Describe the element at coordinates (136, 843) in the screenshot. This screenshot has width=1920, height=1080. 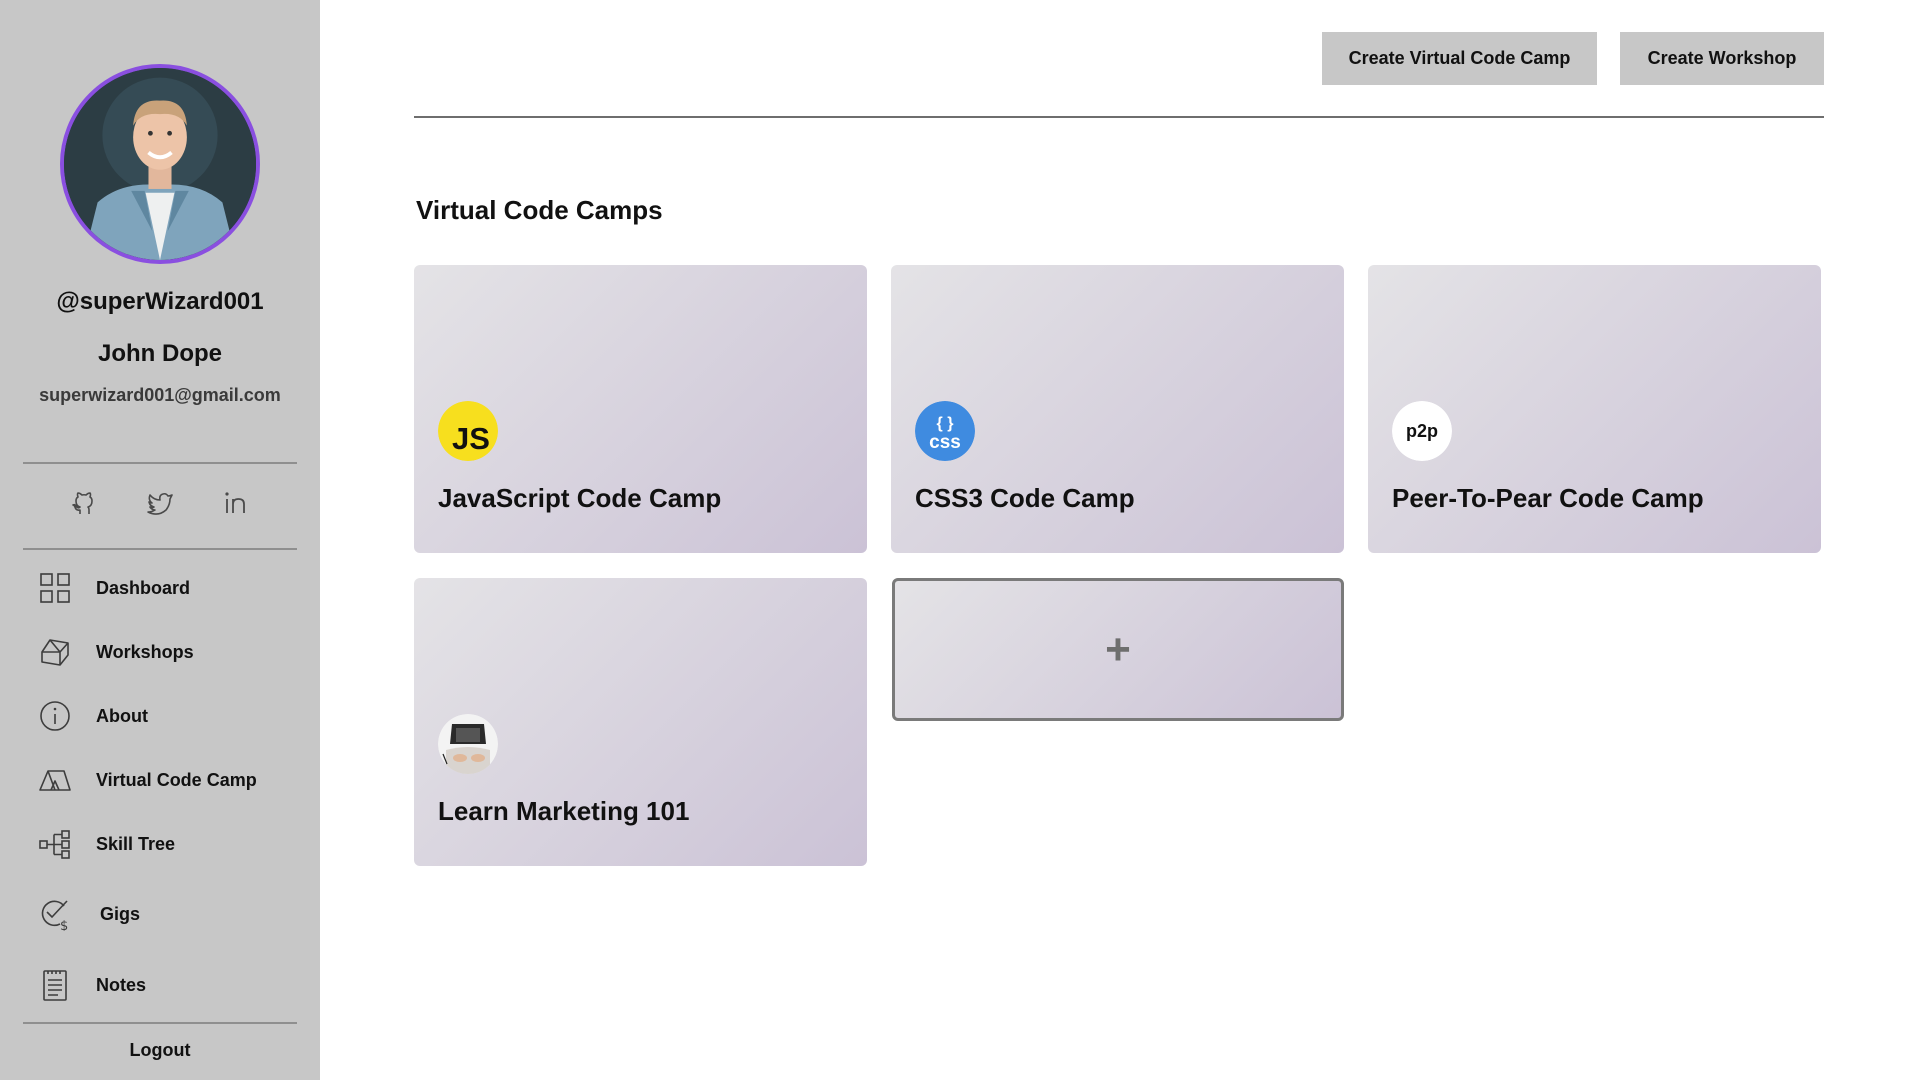
I see `sidebar-item-label: Skill Tree` at that location.